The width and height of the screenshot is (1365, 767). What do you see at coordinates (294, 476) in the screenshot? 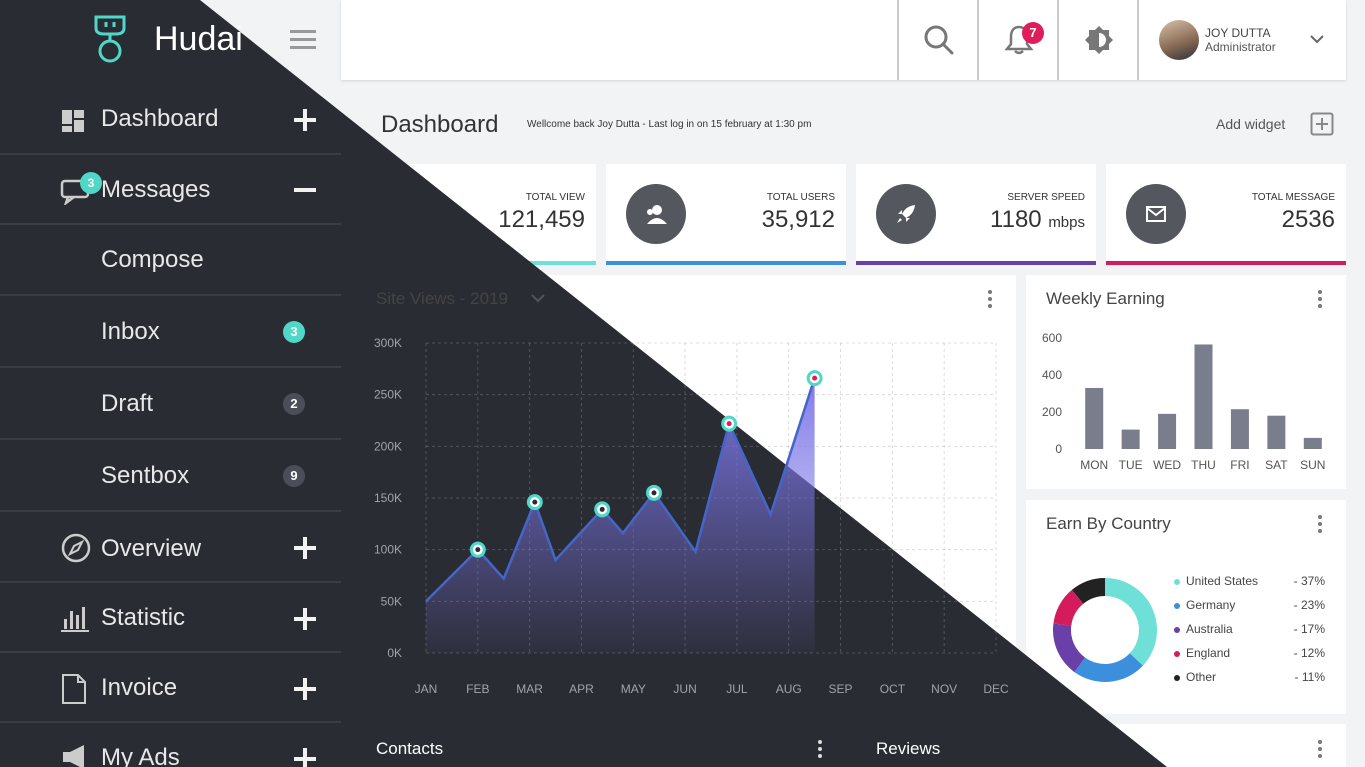
I see `sentbox-count-badge: 9` at bounding box center [294, 476].